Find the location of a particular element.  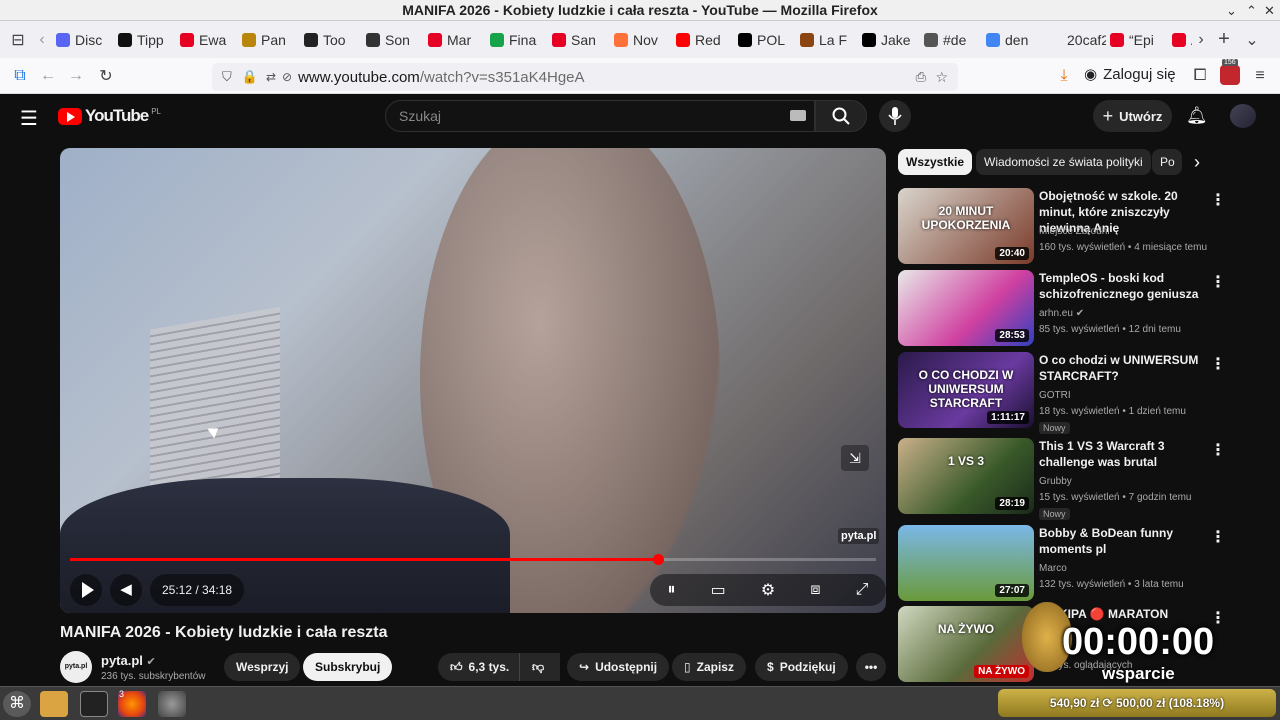

browser-tab: Pan is located at coordinates (269, 40).